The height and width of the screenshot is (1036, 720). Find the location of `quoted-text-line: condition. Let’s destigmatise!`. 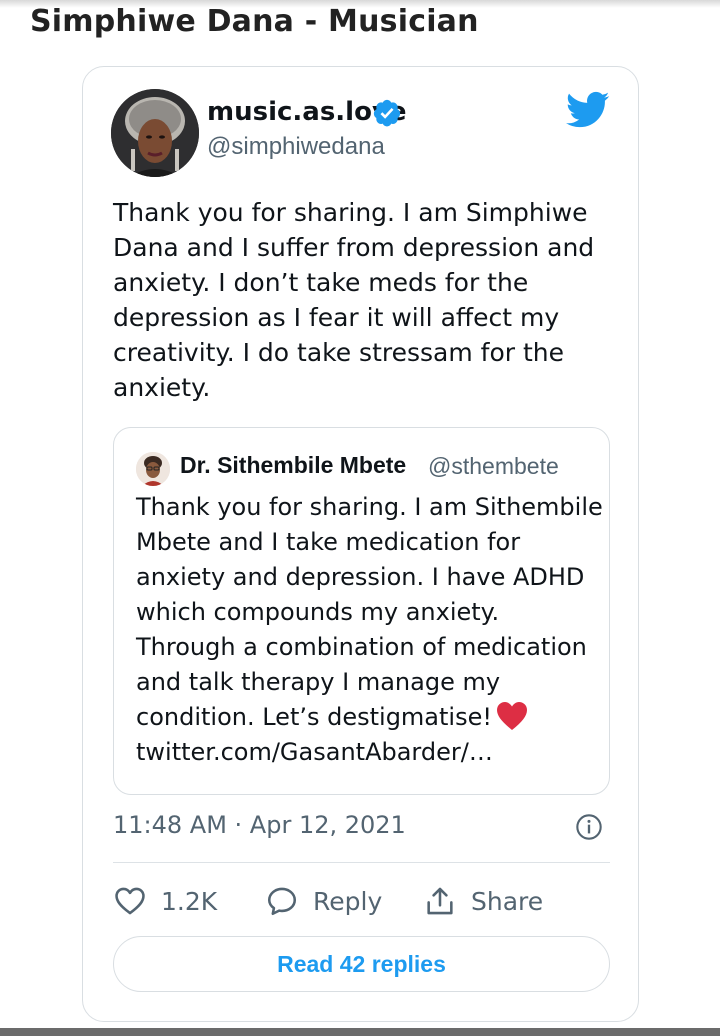

quoted-text-line: condition. Let’s destigmatise! is located at coordinates (314, 717).